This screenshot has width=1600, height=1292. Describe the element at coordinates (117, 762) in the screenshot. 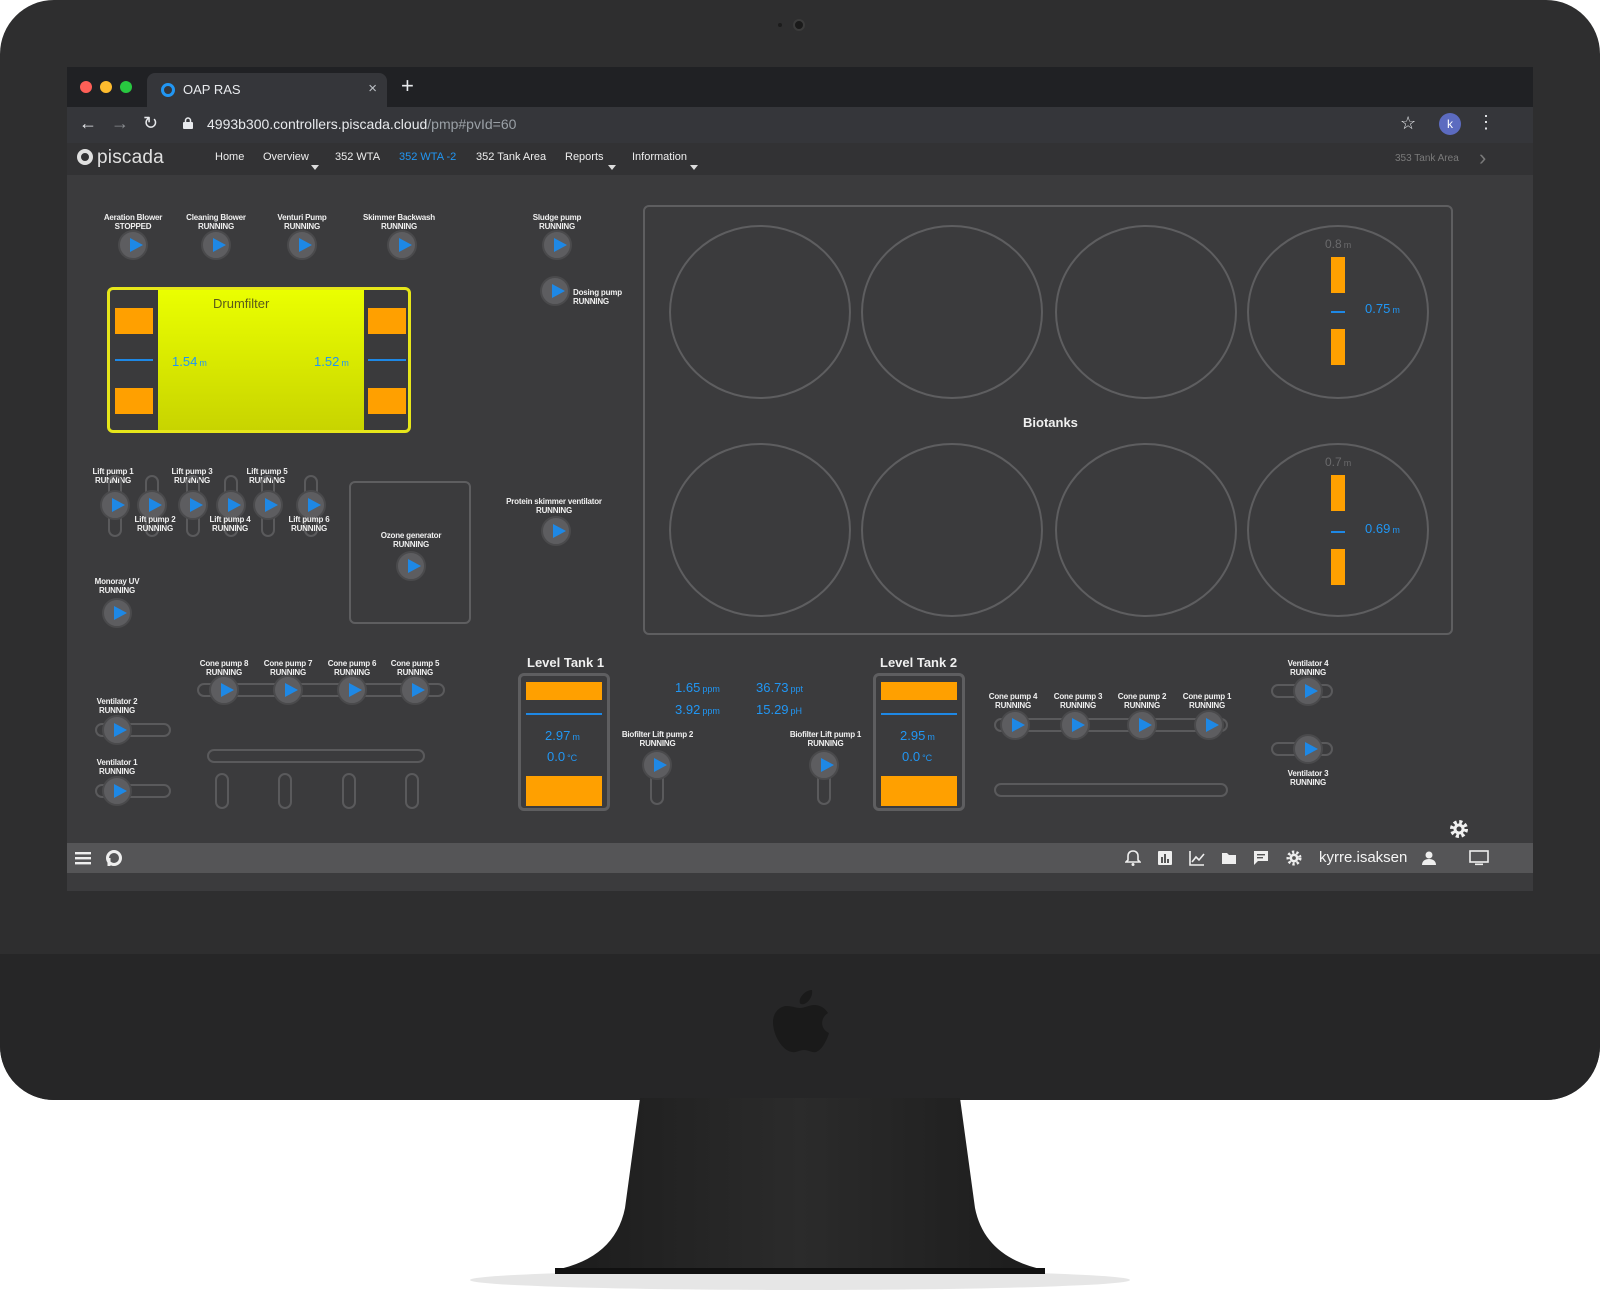

I see `equipment-name: Ventilator 1` at that location.